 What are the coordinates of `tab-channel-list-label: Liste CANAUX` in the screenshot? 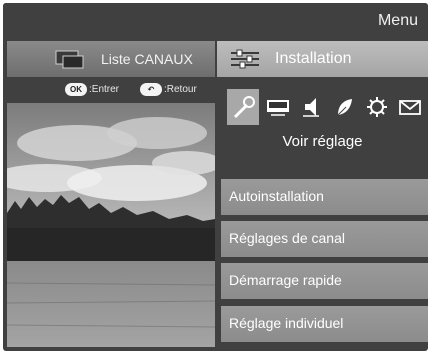 It's located at (147, 59).